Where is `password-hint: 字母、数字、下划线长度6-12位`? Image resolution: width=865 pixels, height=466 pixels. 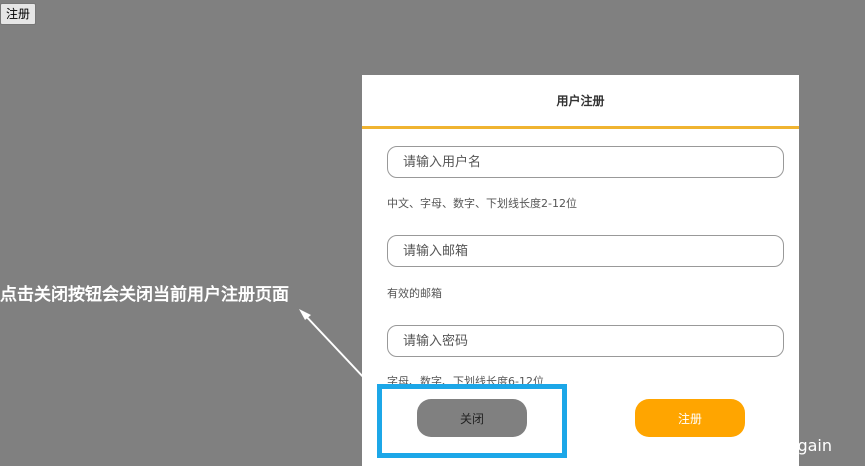
password-hint: 字母、数字、下划线长度6-12位 is located at coordinates (465, 381).